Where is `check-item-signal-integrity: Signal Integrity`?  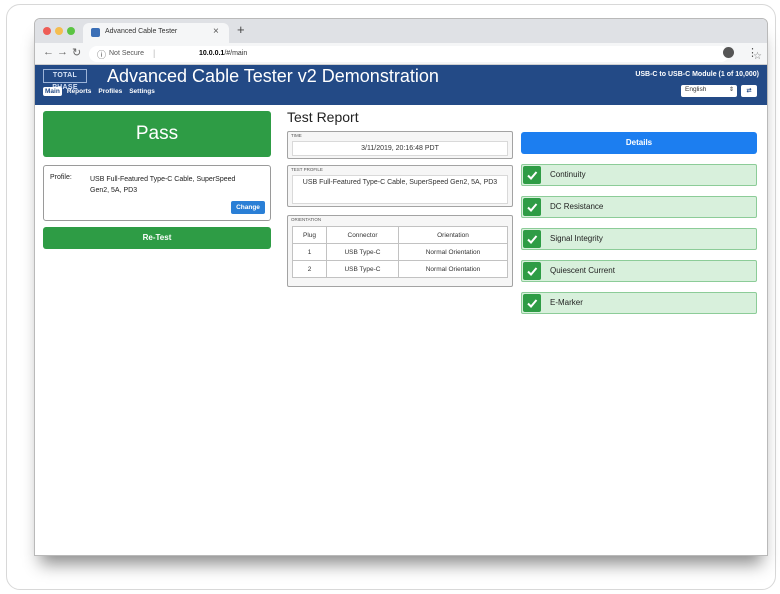
check-item-signal-integrity: Signal Integrity is located at coordinates (639, 239).